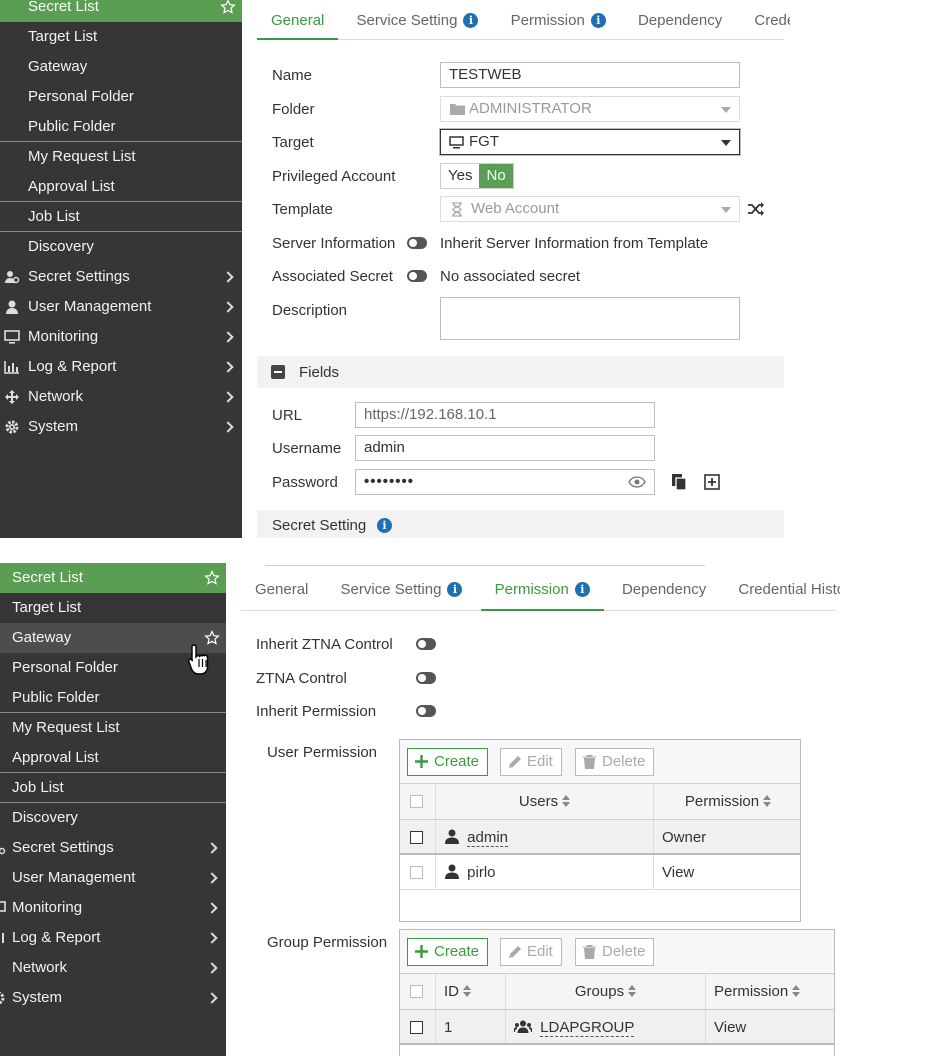 This screenshot has height=1056, width=934. What do you see at coordinates (600, 872) in the screenshot?
I see `table-row: pirlo View` at bounding box center [600, 872].